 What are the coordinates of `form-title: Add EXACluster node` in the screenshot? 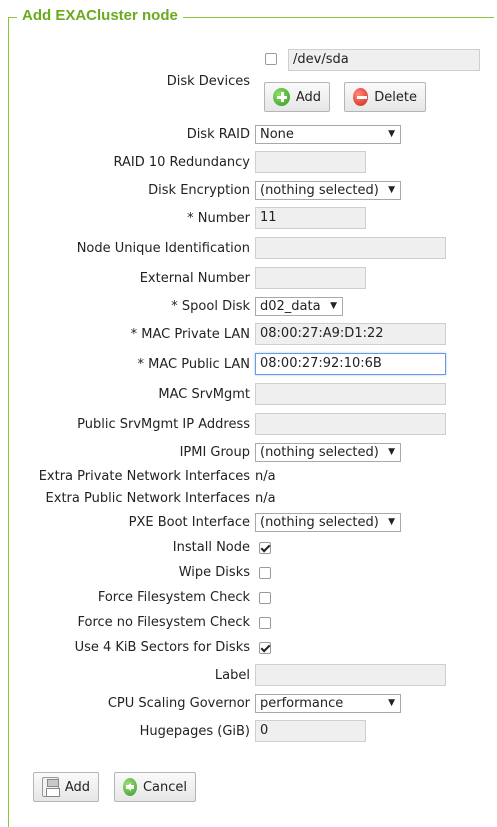 It's located at (100, 15).